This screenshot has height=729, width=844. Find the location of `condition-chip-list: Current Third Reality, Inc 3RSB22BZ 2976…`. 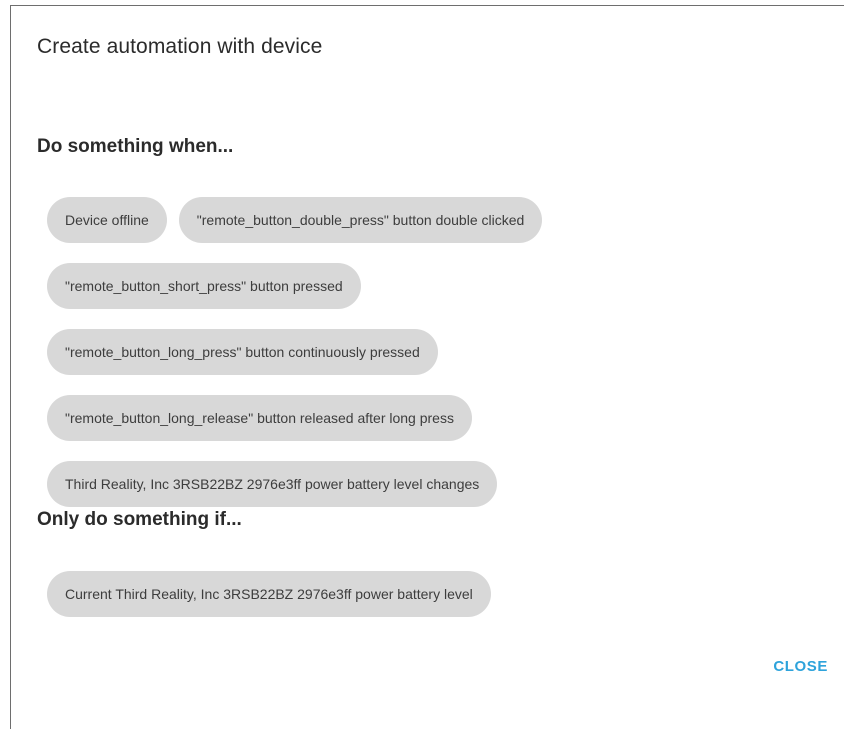

condition-chip-list: Current Third Reality, Inc 3RSB22BZ 2976… is located at coordinates (427, 594).